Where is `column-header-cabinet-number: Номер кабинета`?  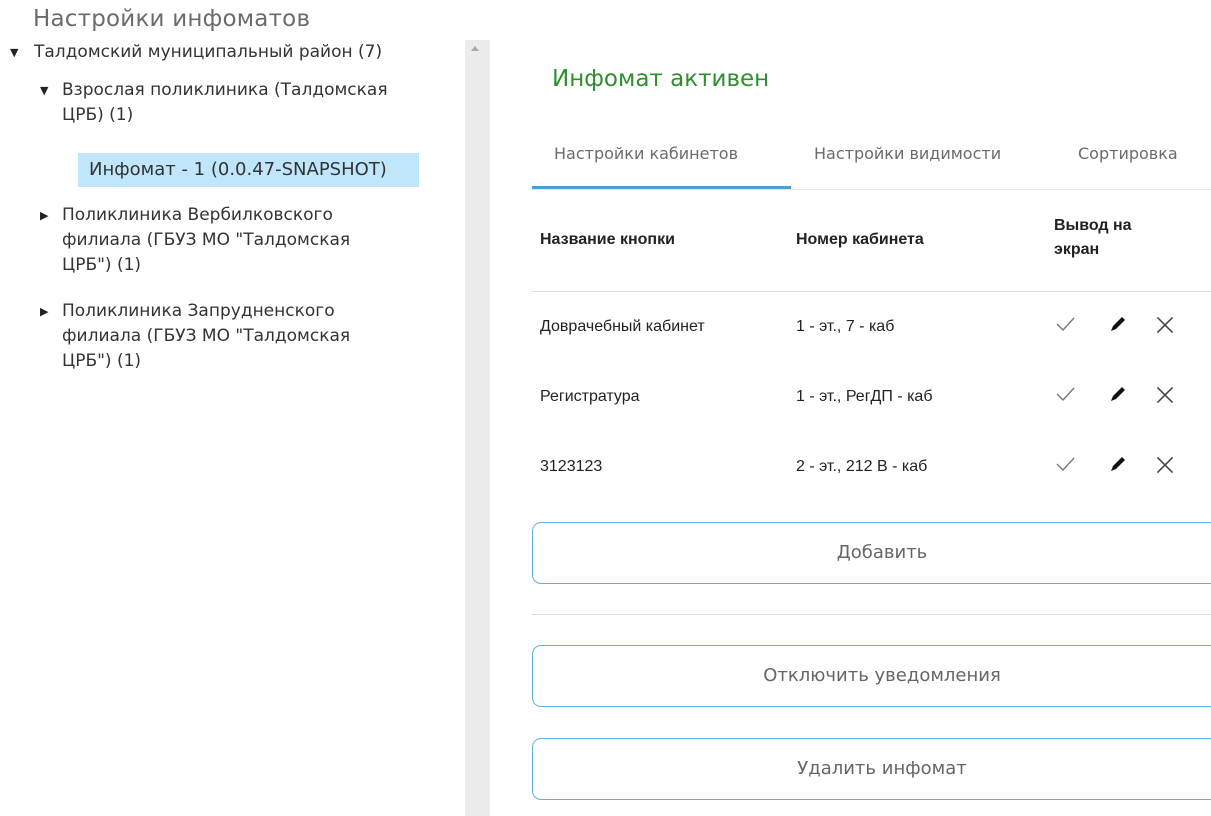
column-header-cabinet-number: Номер кабинета is located at coordinates (860, 239).